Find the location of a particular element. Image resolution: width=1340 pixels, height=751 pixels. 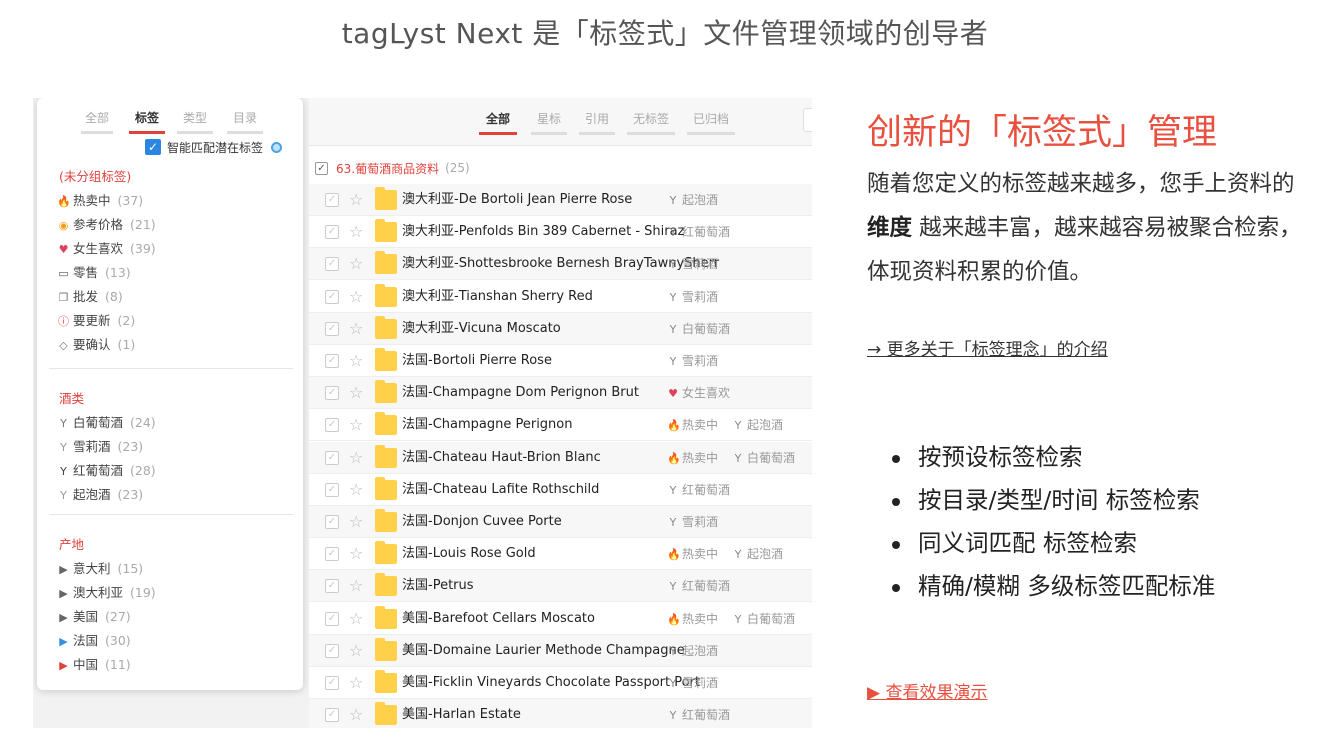

table-row: ✓ ☆ 法国-Petrus Y 红葡萄酒 is located at coordinates (560, 586).